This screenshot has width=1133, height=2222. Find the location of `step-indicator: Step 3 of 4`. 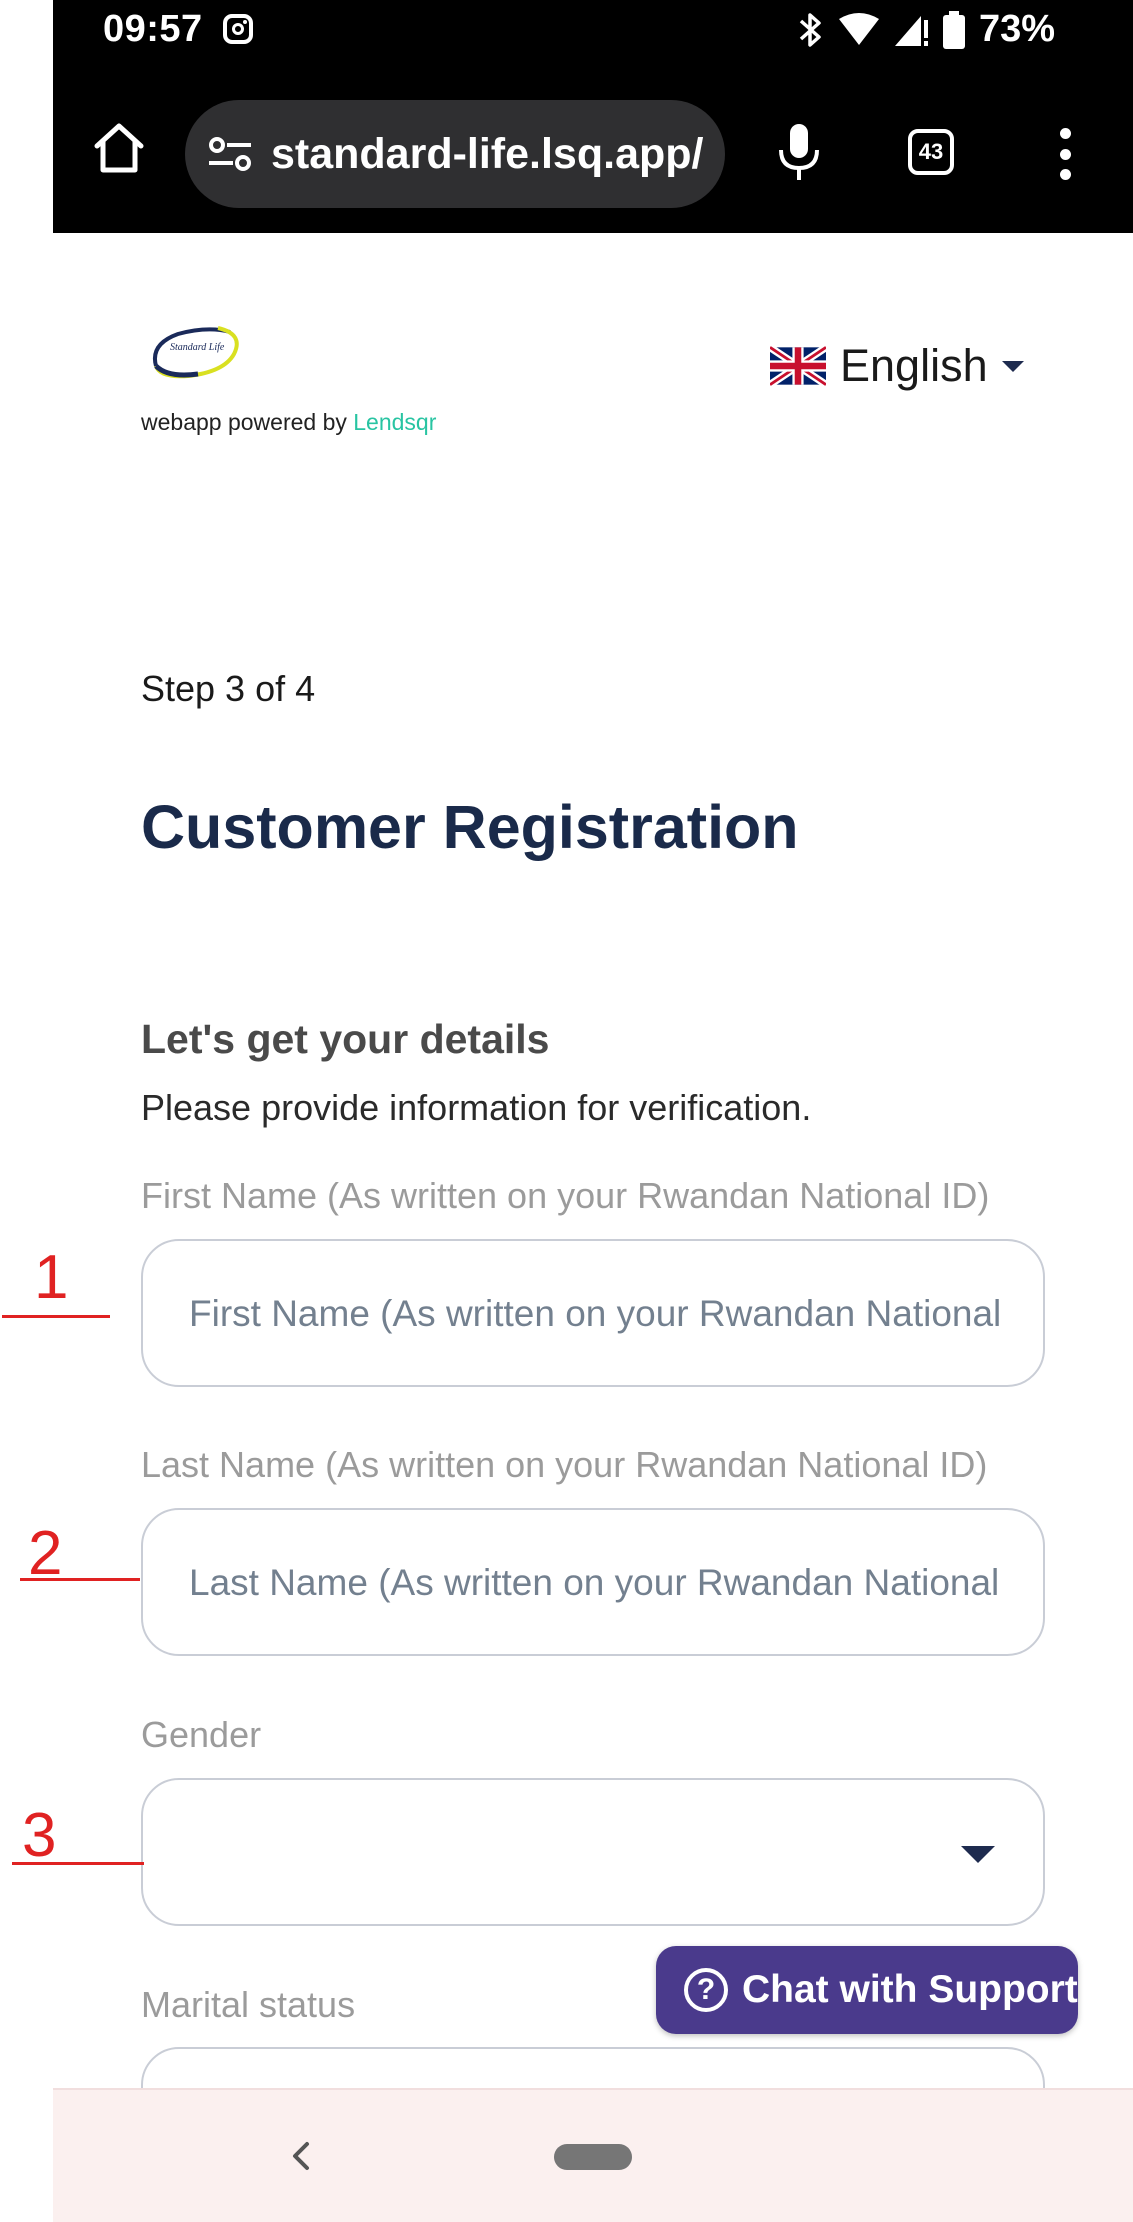

step-indicator: Step 3 of 4 is located at coordinates (228, 688).